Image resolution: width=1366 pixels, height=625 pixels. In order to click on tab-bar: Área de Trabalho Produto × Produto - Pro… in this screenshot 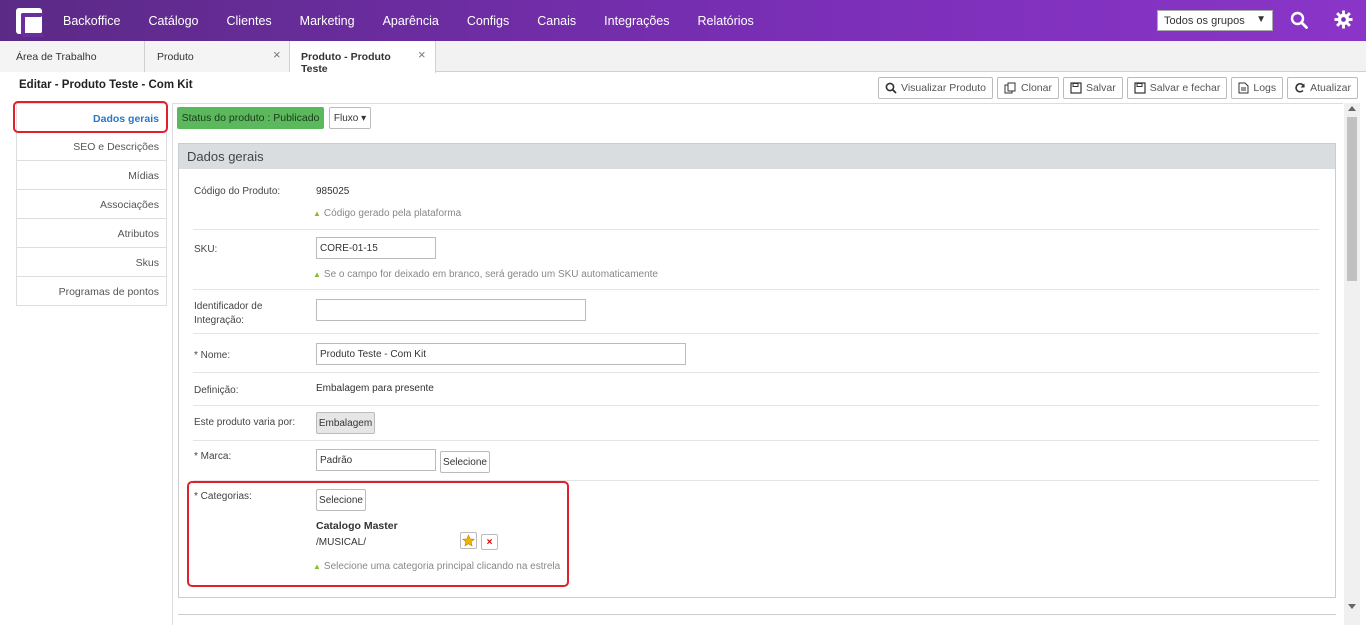, I will do `click(683, 58)`.